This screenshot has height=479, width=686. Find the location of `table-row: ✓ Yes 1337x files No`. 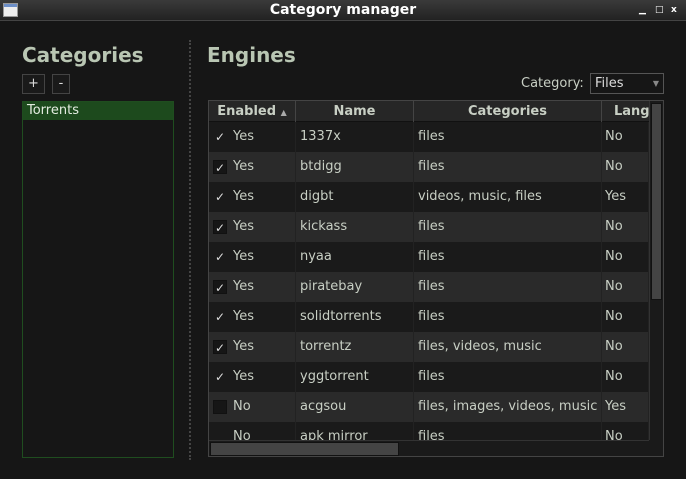

table-row: ✓ Yes 1337x files No is located at coordinates (429, 137).